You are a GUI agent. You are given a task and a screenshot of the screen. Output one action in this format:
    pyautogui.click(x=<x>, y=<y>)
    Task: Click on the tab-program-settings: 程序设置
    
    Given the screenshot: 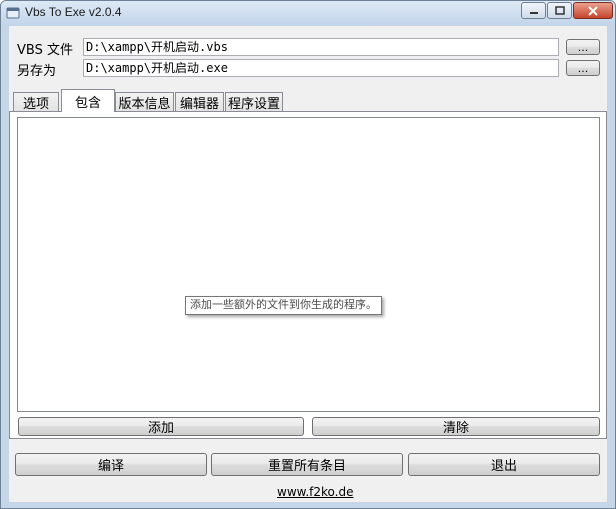 What is the action you would take?
    pyautogui.click(x=254, y=102)
    